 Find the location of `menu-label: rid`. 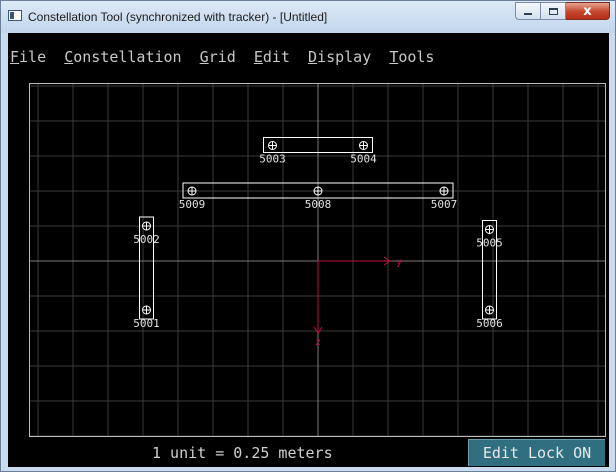

menu-label: rid is located at coordinates (222, 57).